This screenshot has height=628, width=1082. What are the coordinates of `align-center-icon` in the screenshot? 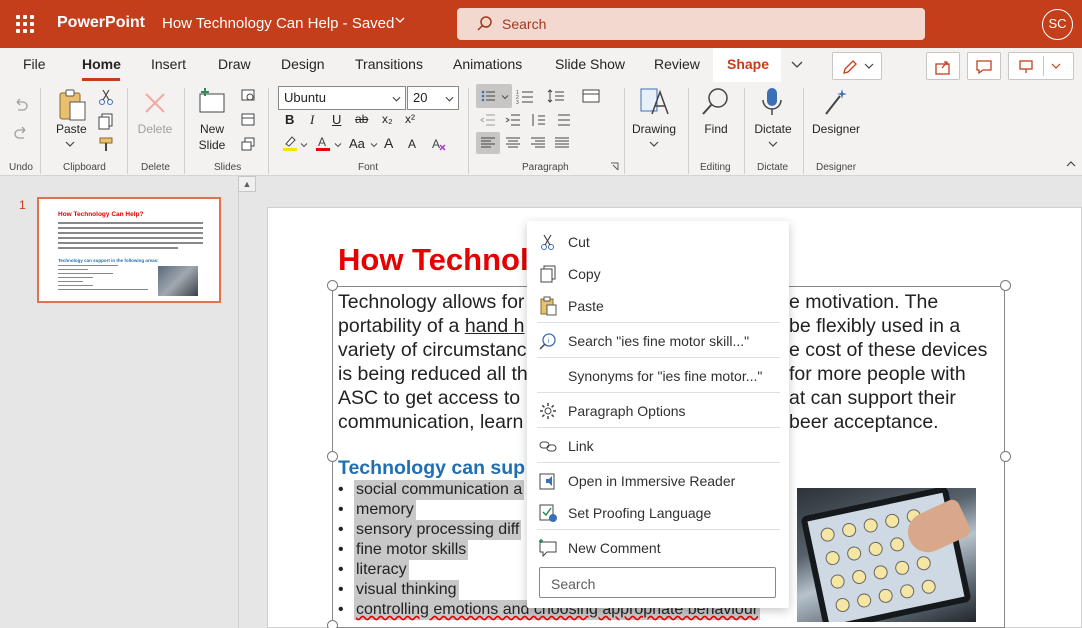 It's located at (513, 143).